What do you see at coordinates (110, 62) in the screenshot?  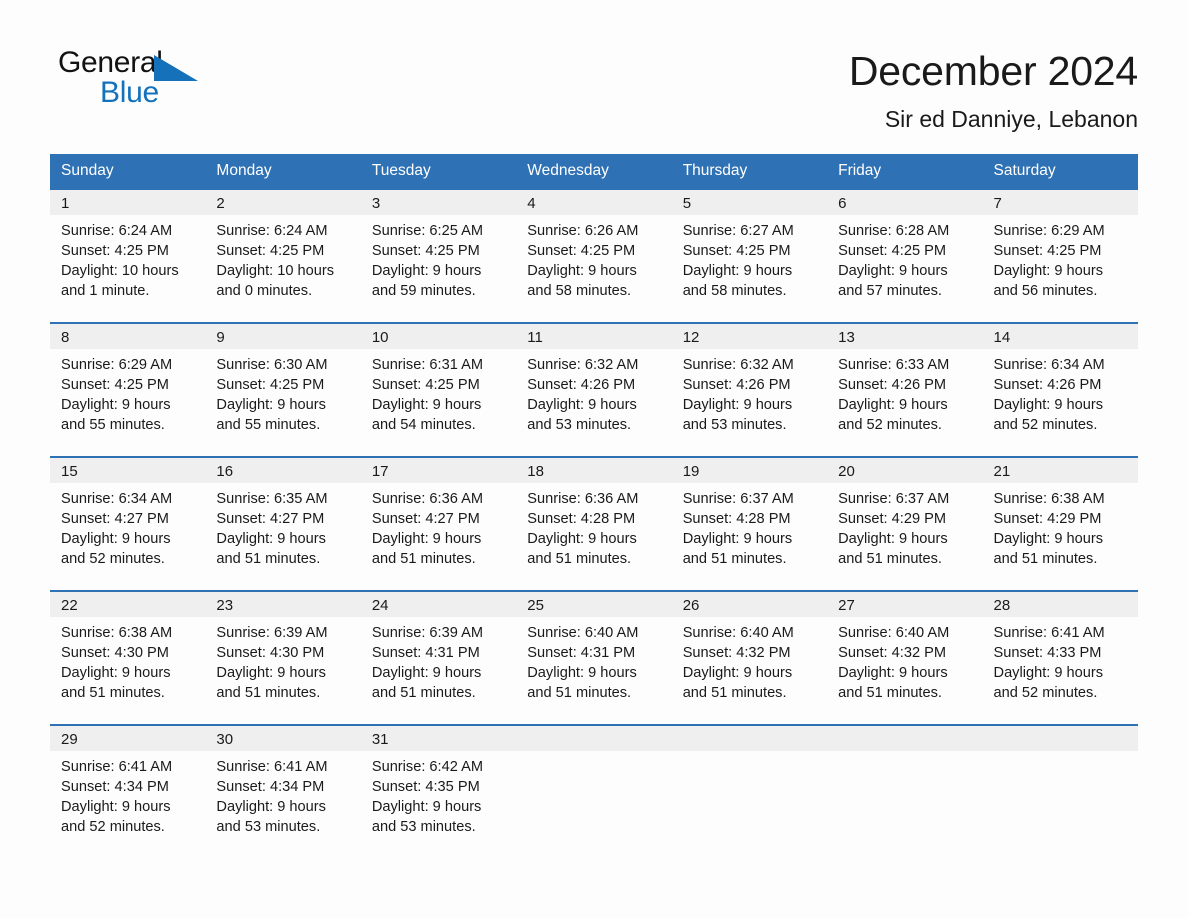 I see `logo-text-general: General` at bounding box center [110, 62].